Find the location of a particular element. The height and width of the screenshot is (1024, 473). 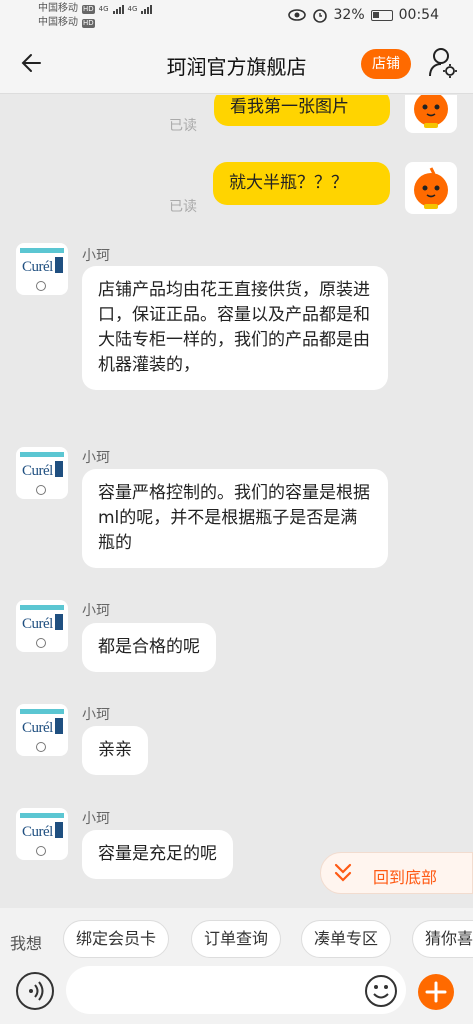

message-bubble-other: 容量严格控制的。我们的容量是根据ml的呢，并不是根据瓶子是否是满瓶的 is located at coordinates (235, 518).